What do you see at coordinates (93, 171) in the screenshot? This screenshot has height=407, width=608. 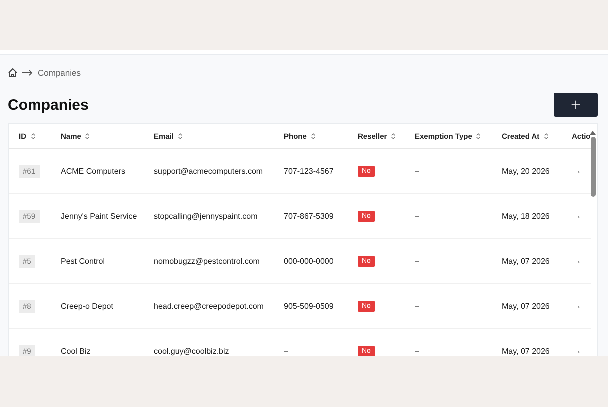 I see `company-name: ACME Computers` at bounding box center [93, 171].